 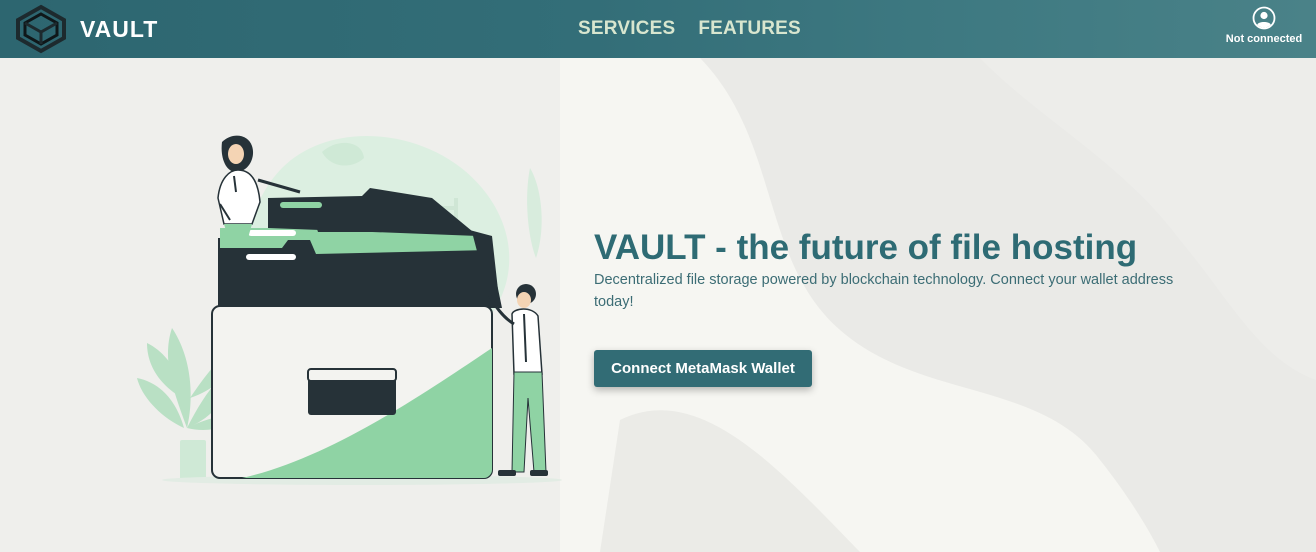 I want to click on hero-title: VAULT - the future of file hosting, so click(x=866, y=247).